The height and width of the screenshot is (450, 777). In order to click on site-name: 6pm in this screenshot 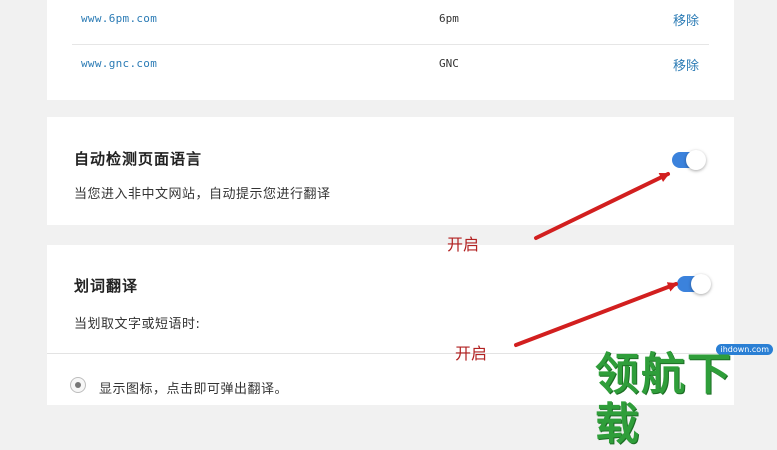, I will do `click(449, 18)`.